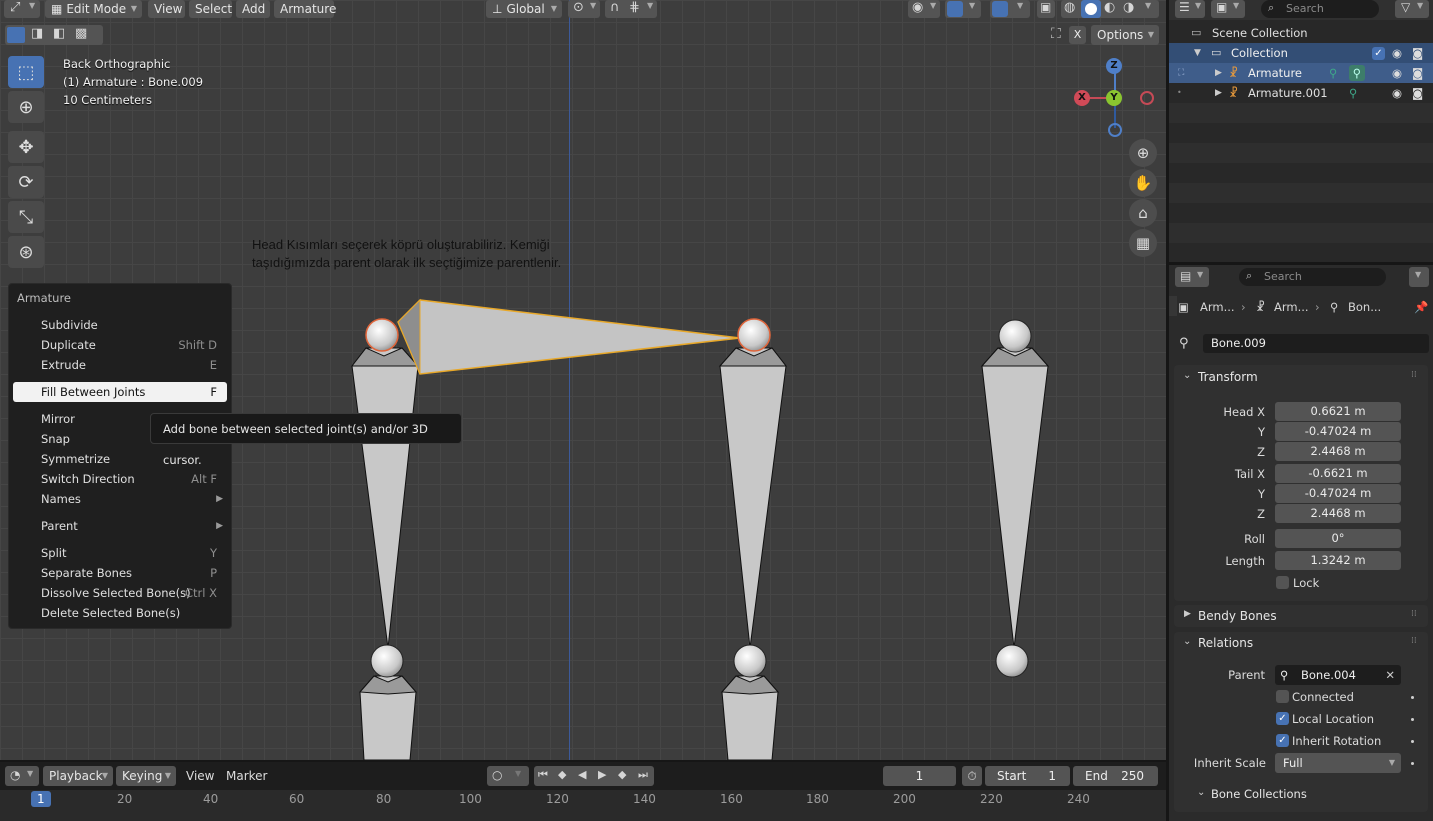 This screenshot has height=821, width=1433. Describe the element at coordinates (557, 799) in the screenshot. I see `ruler-tick: 120` at that location.